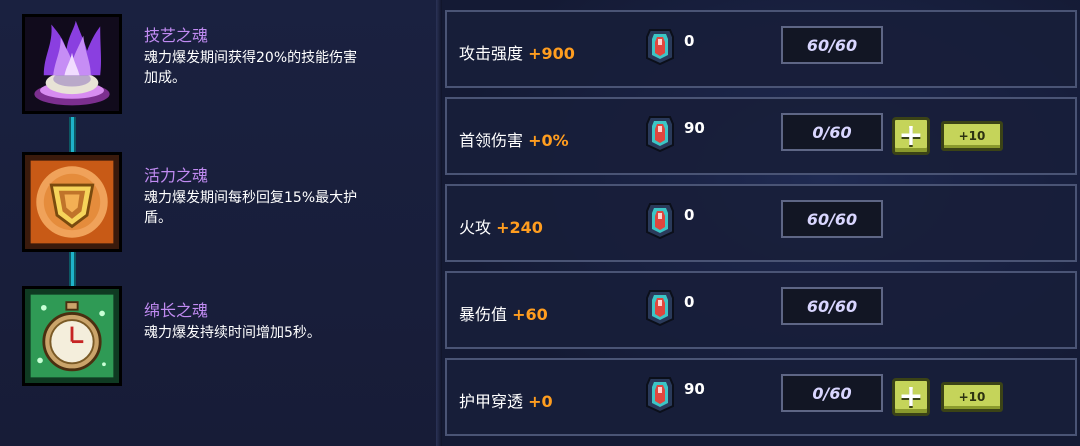  What do you see at coordinates (176, 310) in the screenshot?
I see `soul-name: 绵长之魂` at bounding box center [176, 310].